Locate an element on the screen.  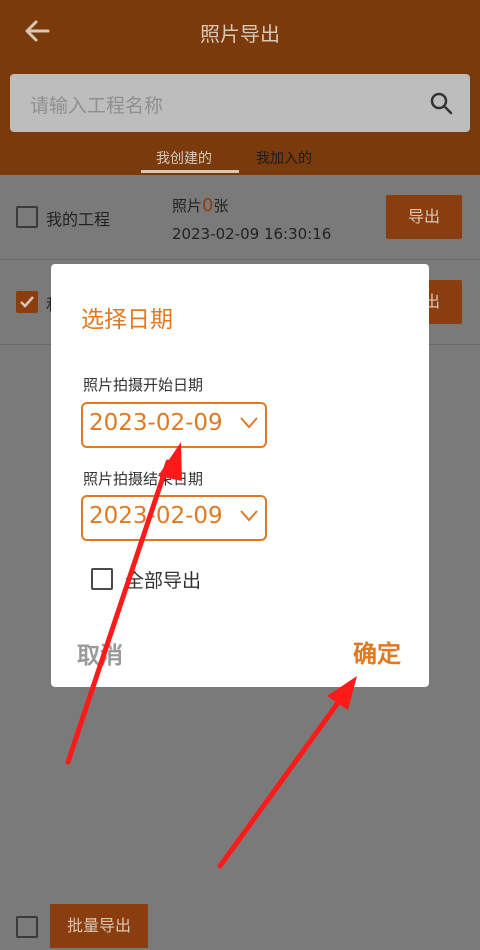
tab-joined: 我加入的 is located at coordinates (284, 158).